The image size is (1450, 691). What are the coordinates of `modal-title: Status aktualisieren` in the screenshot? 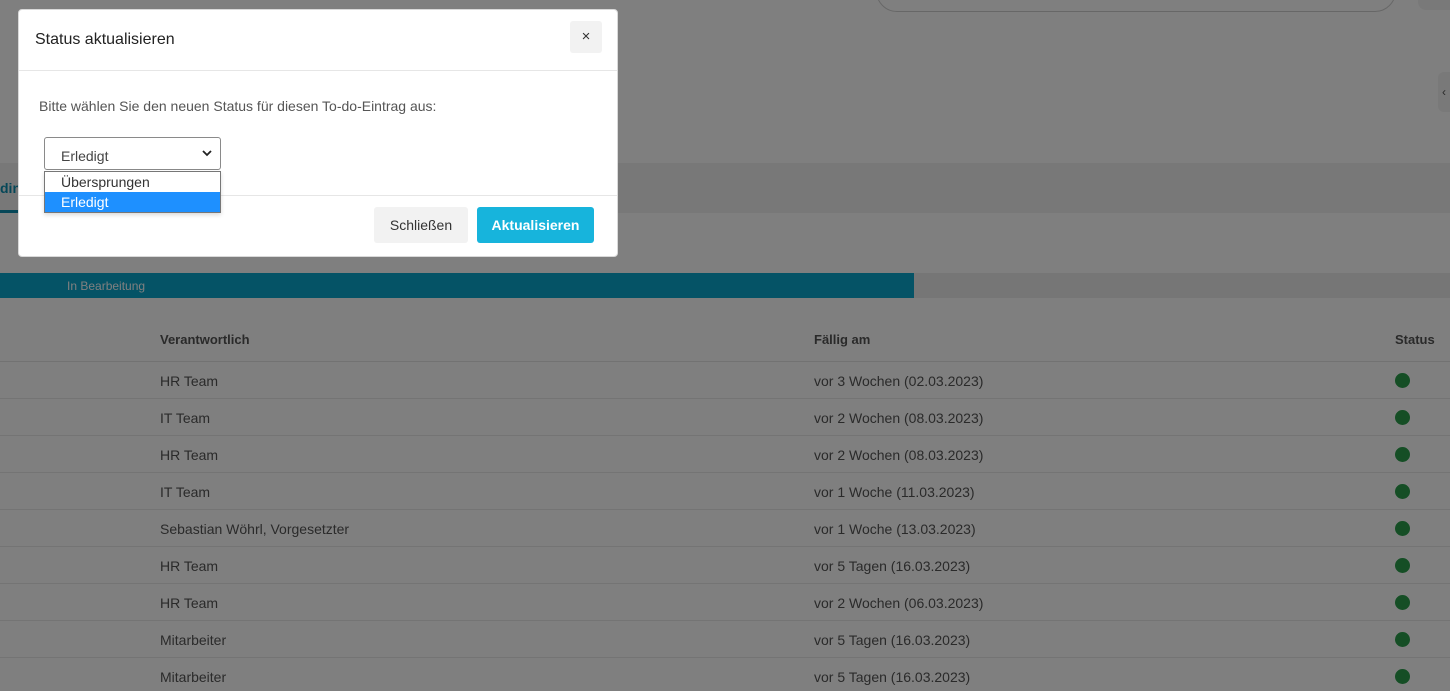 It's located at (105, 39).